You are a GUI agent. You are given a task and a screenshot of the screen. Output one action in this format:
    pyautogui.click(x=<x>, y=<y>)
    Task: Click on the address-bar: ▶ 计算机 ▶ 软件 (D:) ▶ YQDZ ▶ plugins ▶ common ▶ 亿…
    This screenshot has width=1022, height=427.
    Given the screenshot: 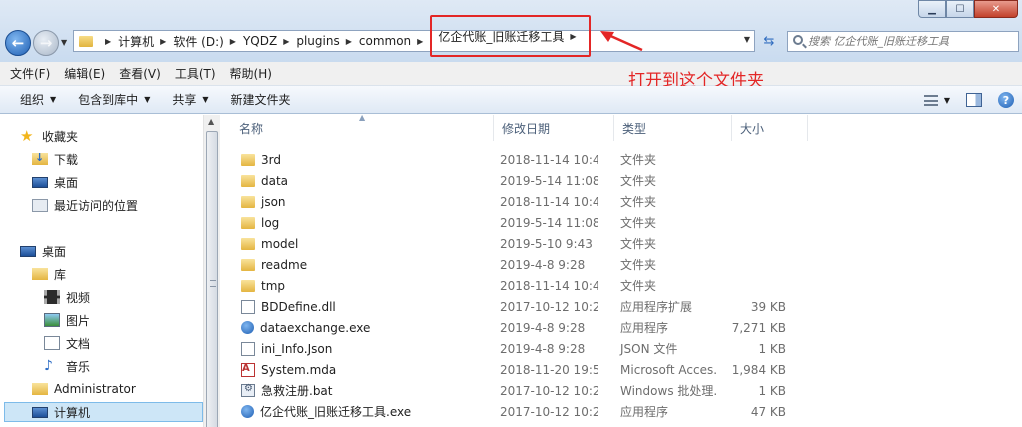 What is the action you would take?
    pyautogui.click(x=414, y=36)
    